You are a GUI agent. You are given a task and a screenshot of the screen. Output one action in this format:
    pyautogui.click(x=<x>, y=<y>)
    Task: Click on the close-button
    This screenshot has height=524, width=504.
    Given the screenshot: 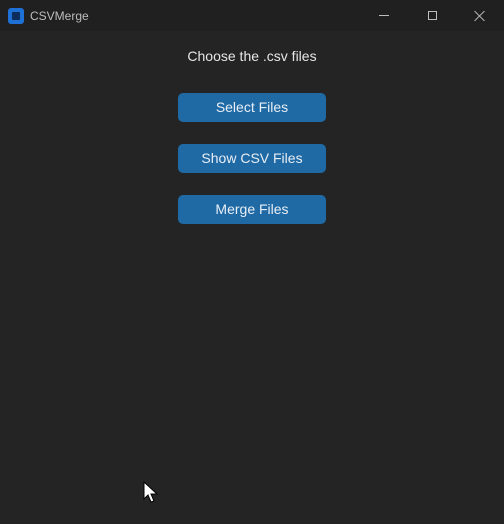 What is the action you would take?
    pyautogui.click(x=480, y=15)
    